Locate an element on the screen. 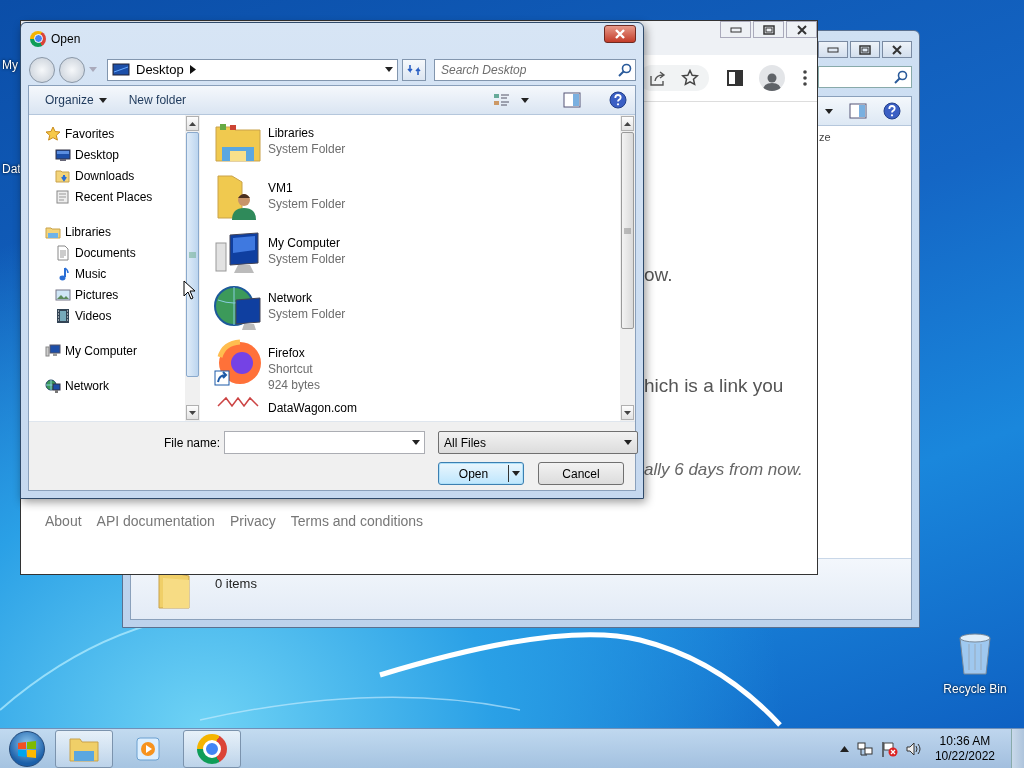 The image size is (1024, 768). split-caret-button is located at coordinates (515, 473).